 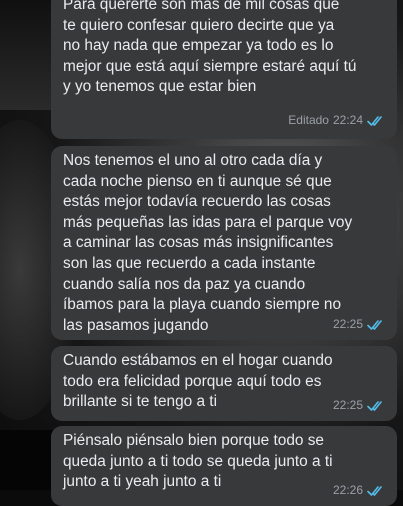 I want to click on message-meta: 22:26, so click(x=359, y=490).